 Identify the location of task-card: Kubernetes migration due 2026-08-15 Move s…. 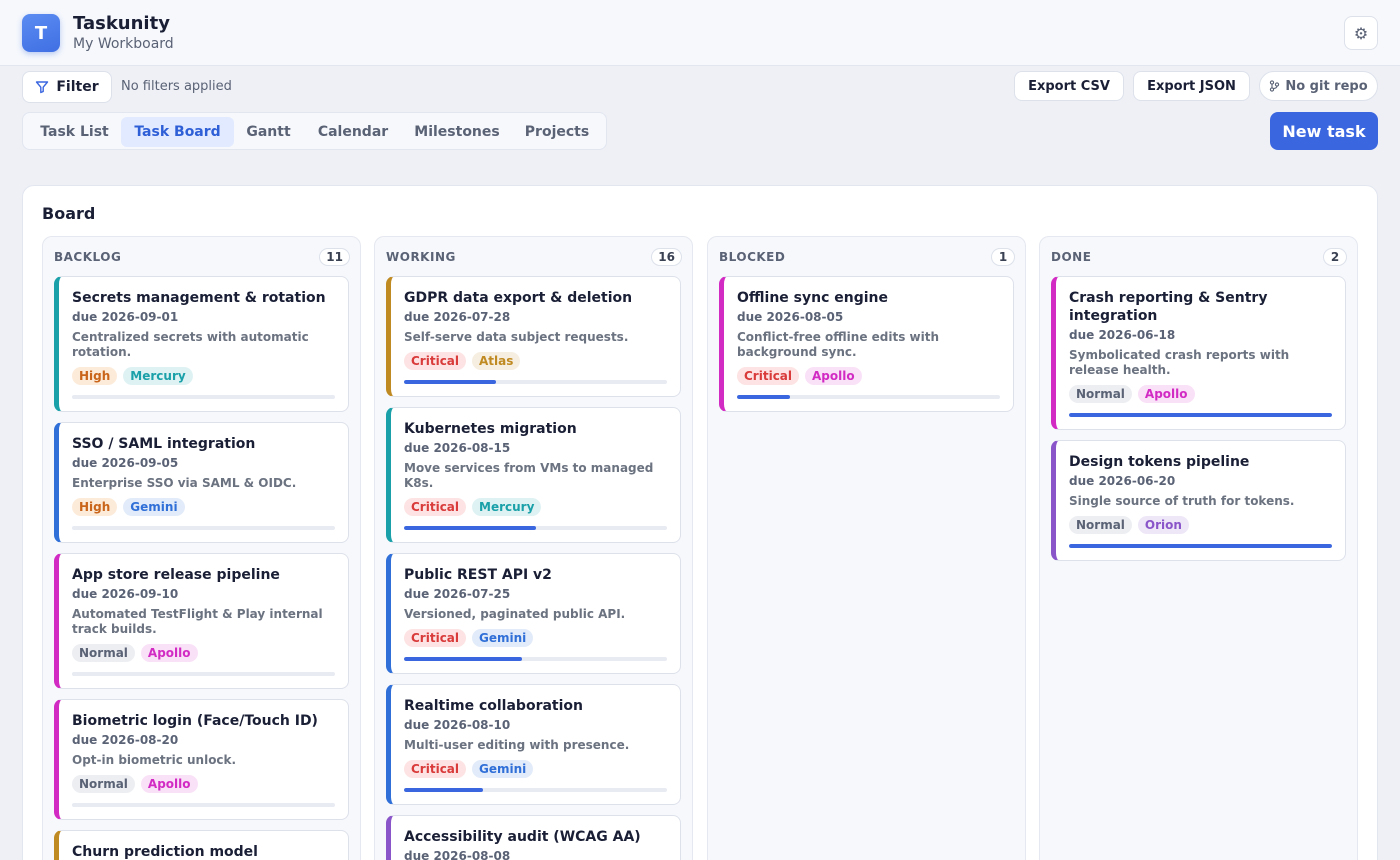
(533, 475).